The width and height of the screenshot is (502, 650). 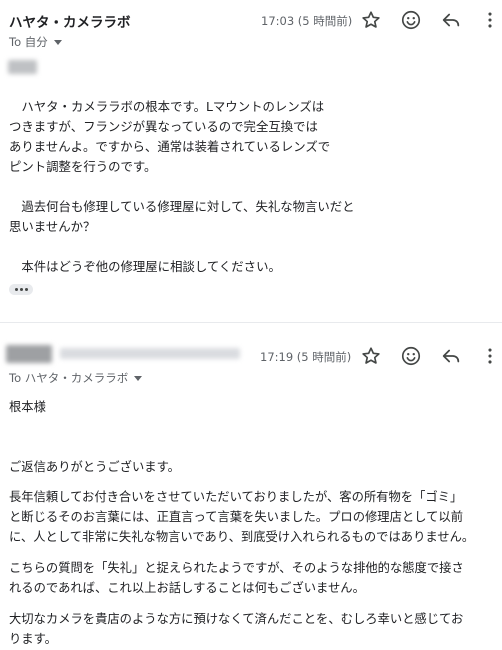 I want to click on body-line: ありませんよ。ですから、通常は装着されているレンズで, so click(x=170, y=146).